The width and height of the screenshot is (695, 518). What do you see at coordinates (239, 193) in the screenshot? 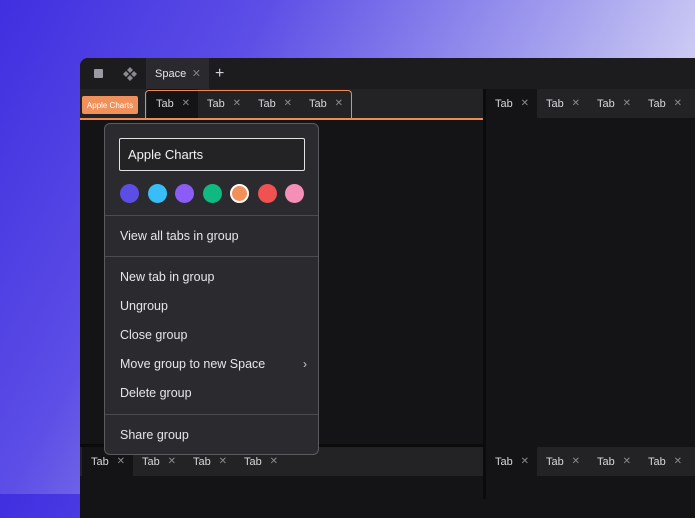
I see `color-swatch-orange` at bounding box center [239, 193].